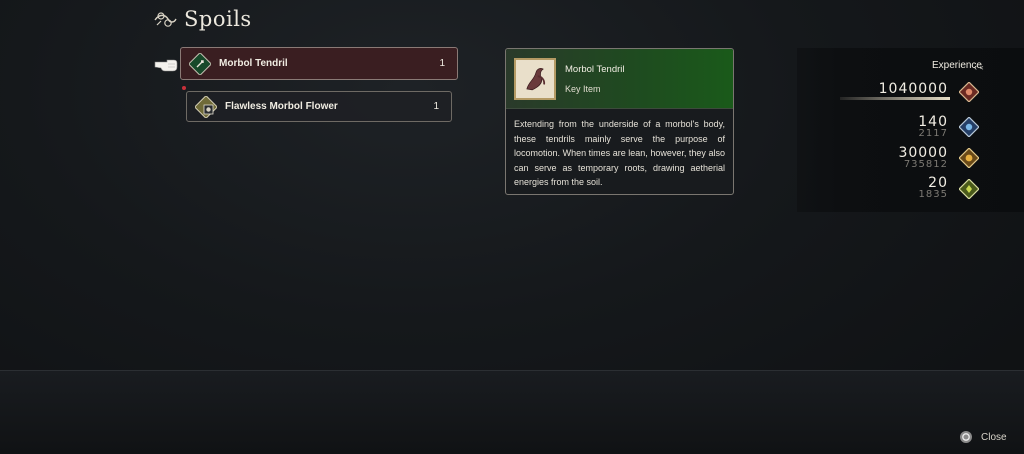  Describe the element at coordinates (319, 63) in the screenshot. I see `spoils-item-morbol-tendril: Morbol Tendril 1` at that location.